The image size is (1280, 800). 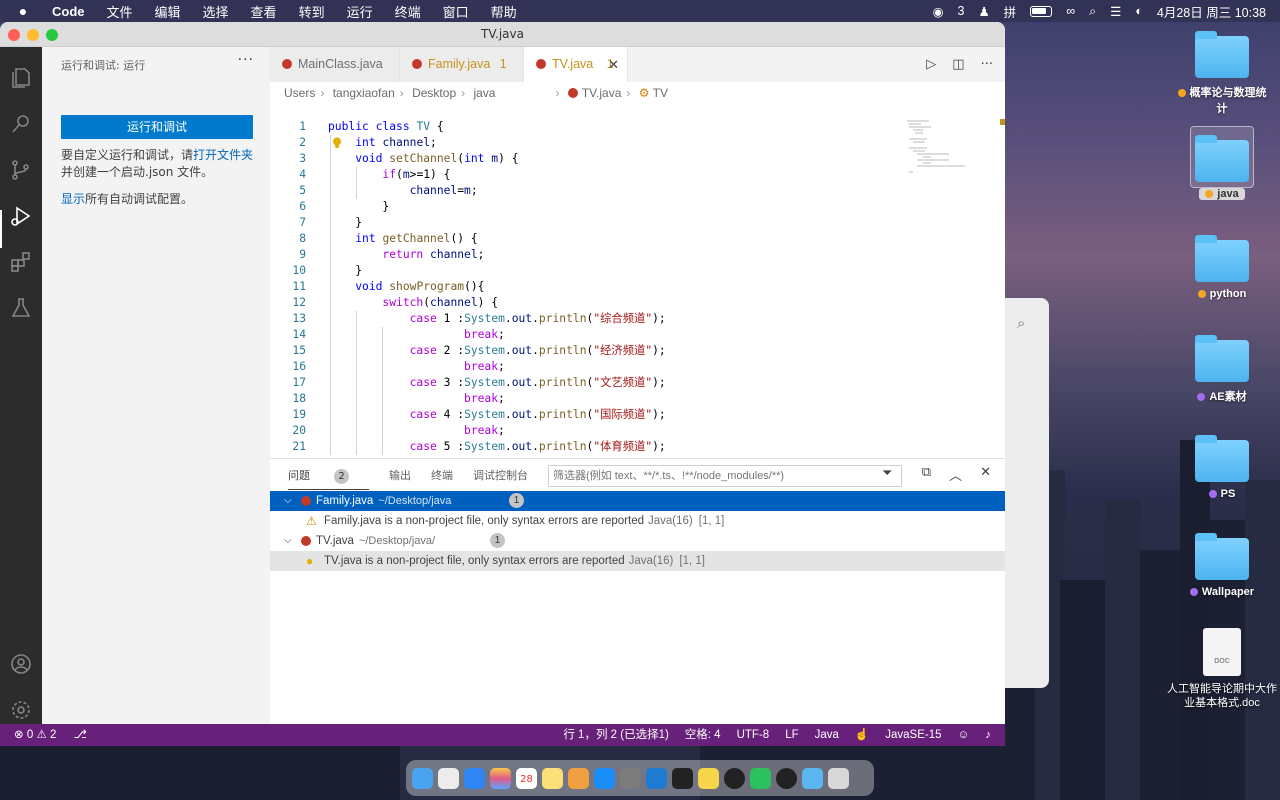 What do you see at coordinates (615, 735) in the screenshot?
I see `status-cursor-position: 行 1，列 2 (已选择1)` at bounding box center [615, 735].